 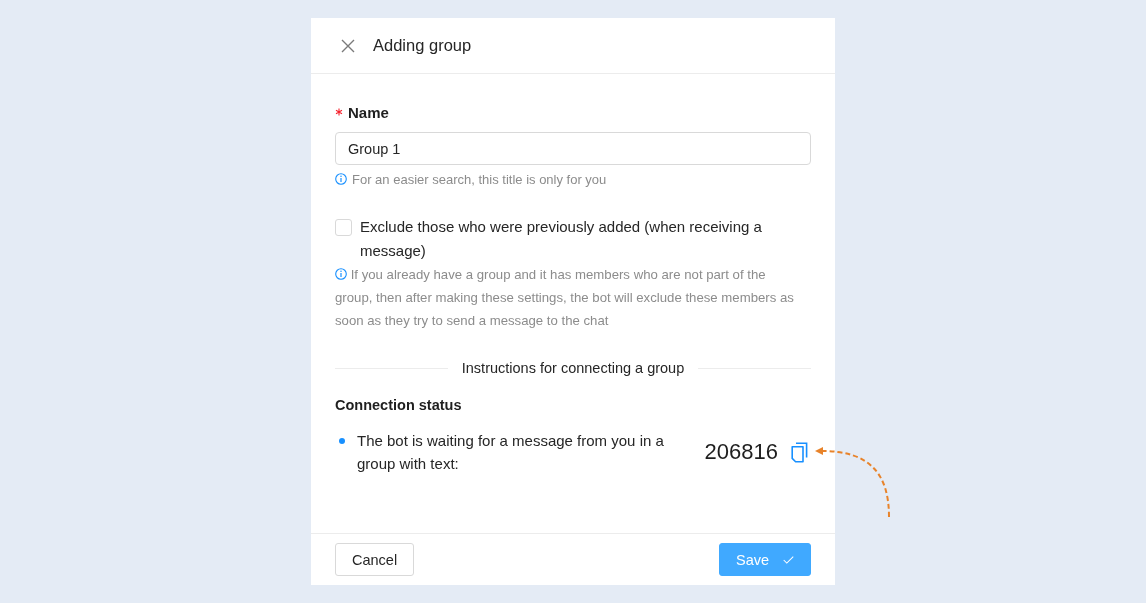 What do you see at coordinates (368, 112) in the screenshot?
I see `field-label: Name` at bounding box center [368, 112].